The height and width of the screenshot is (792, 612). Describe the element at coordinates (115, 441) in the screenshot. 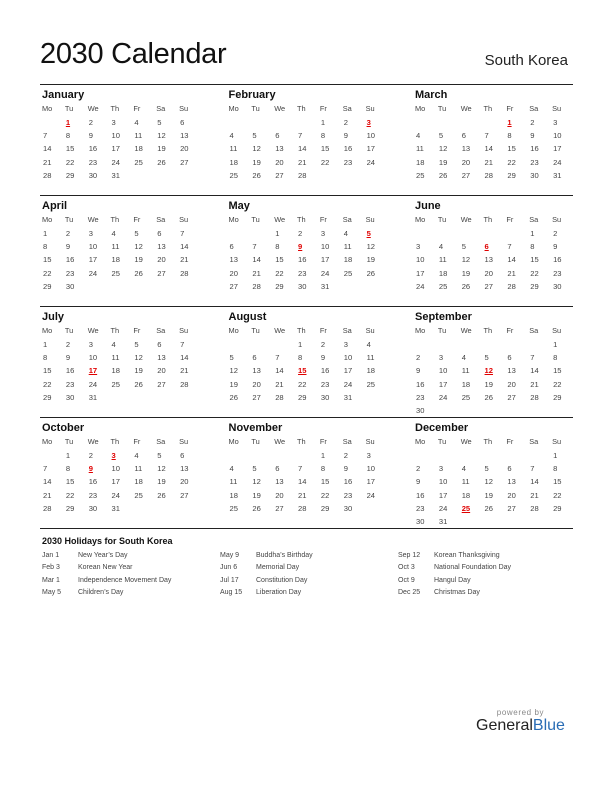

I see `weekday-header: Th` at that location.